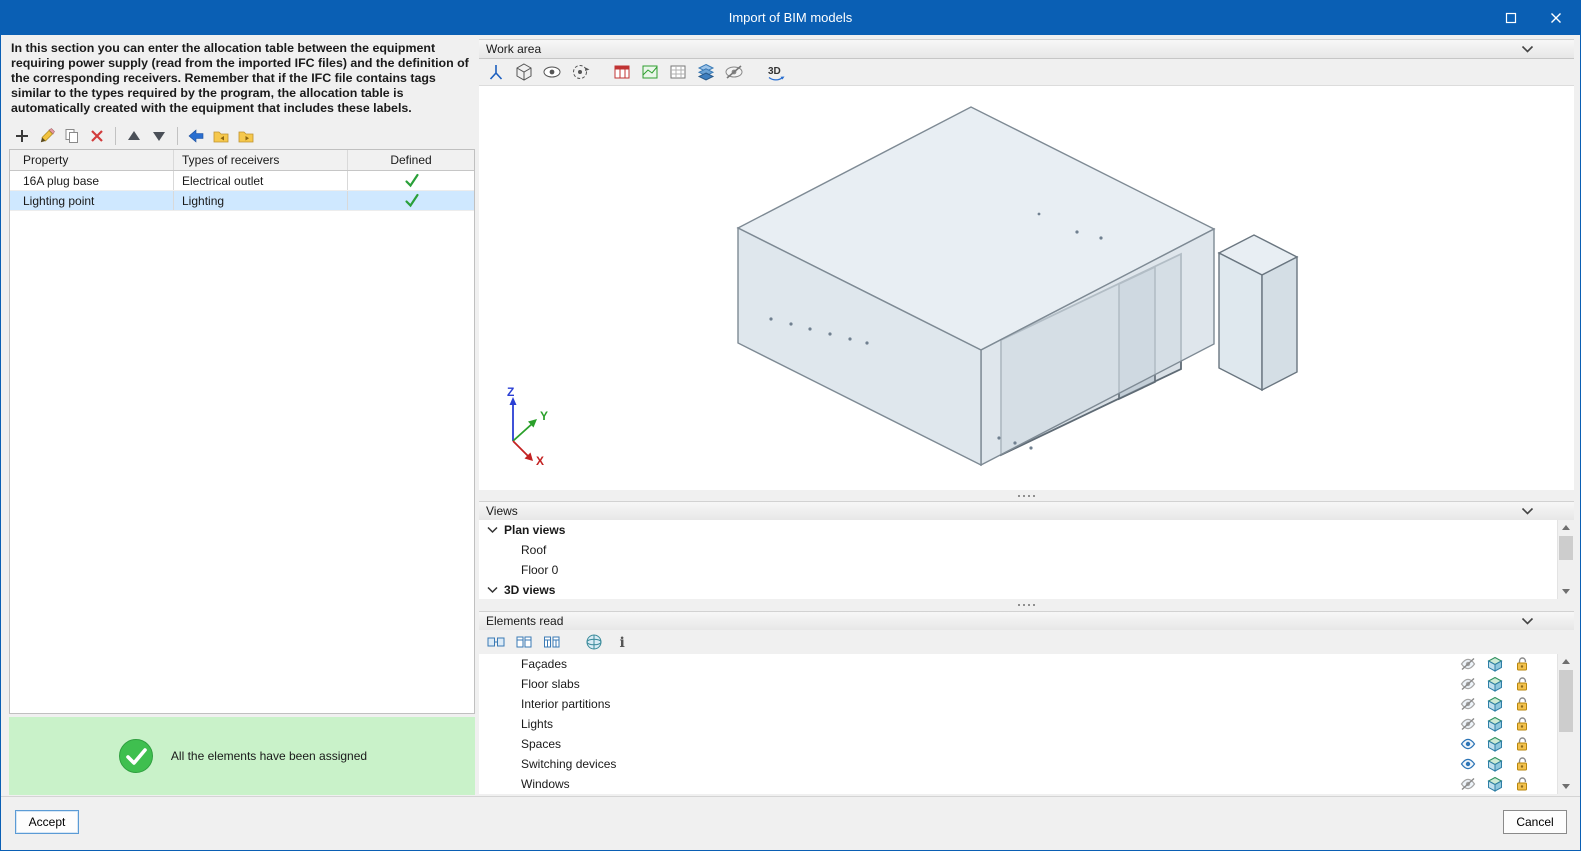  Describe the element at coordinates (261, 160) in the screenshot. I see `column-header-types: Types of receivers` at that location.